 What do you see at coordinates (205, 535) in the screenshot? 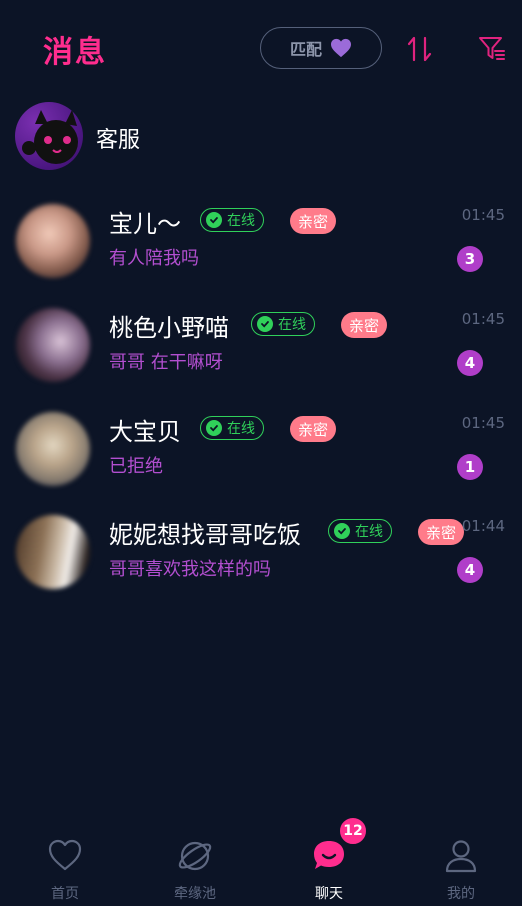
I see `conversation-name: 妮妮想找哥哥吃饭` at bounding box center [205, 535].